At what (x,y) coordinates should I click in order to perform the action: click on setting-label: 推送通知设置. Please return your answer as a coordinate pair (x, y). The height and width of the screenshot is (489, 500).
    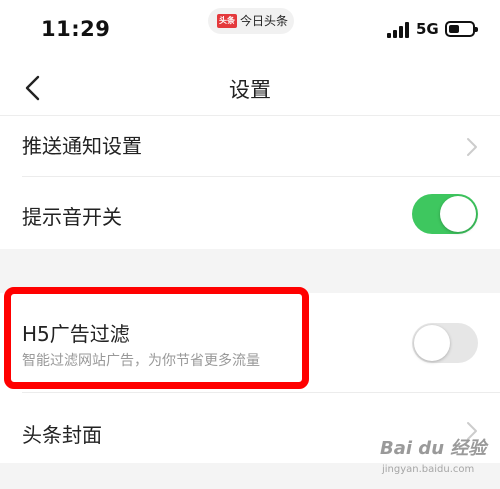
    Looking at the image, I should click on (82, 146).